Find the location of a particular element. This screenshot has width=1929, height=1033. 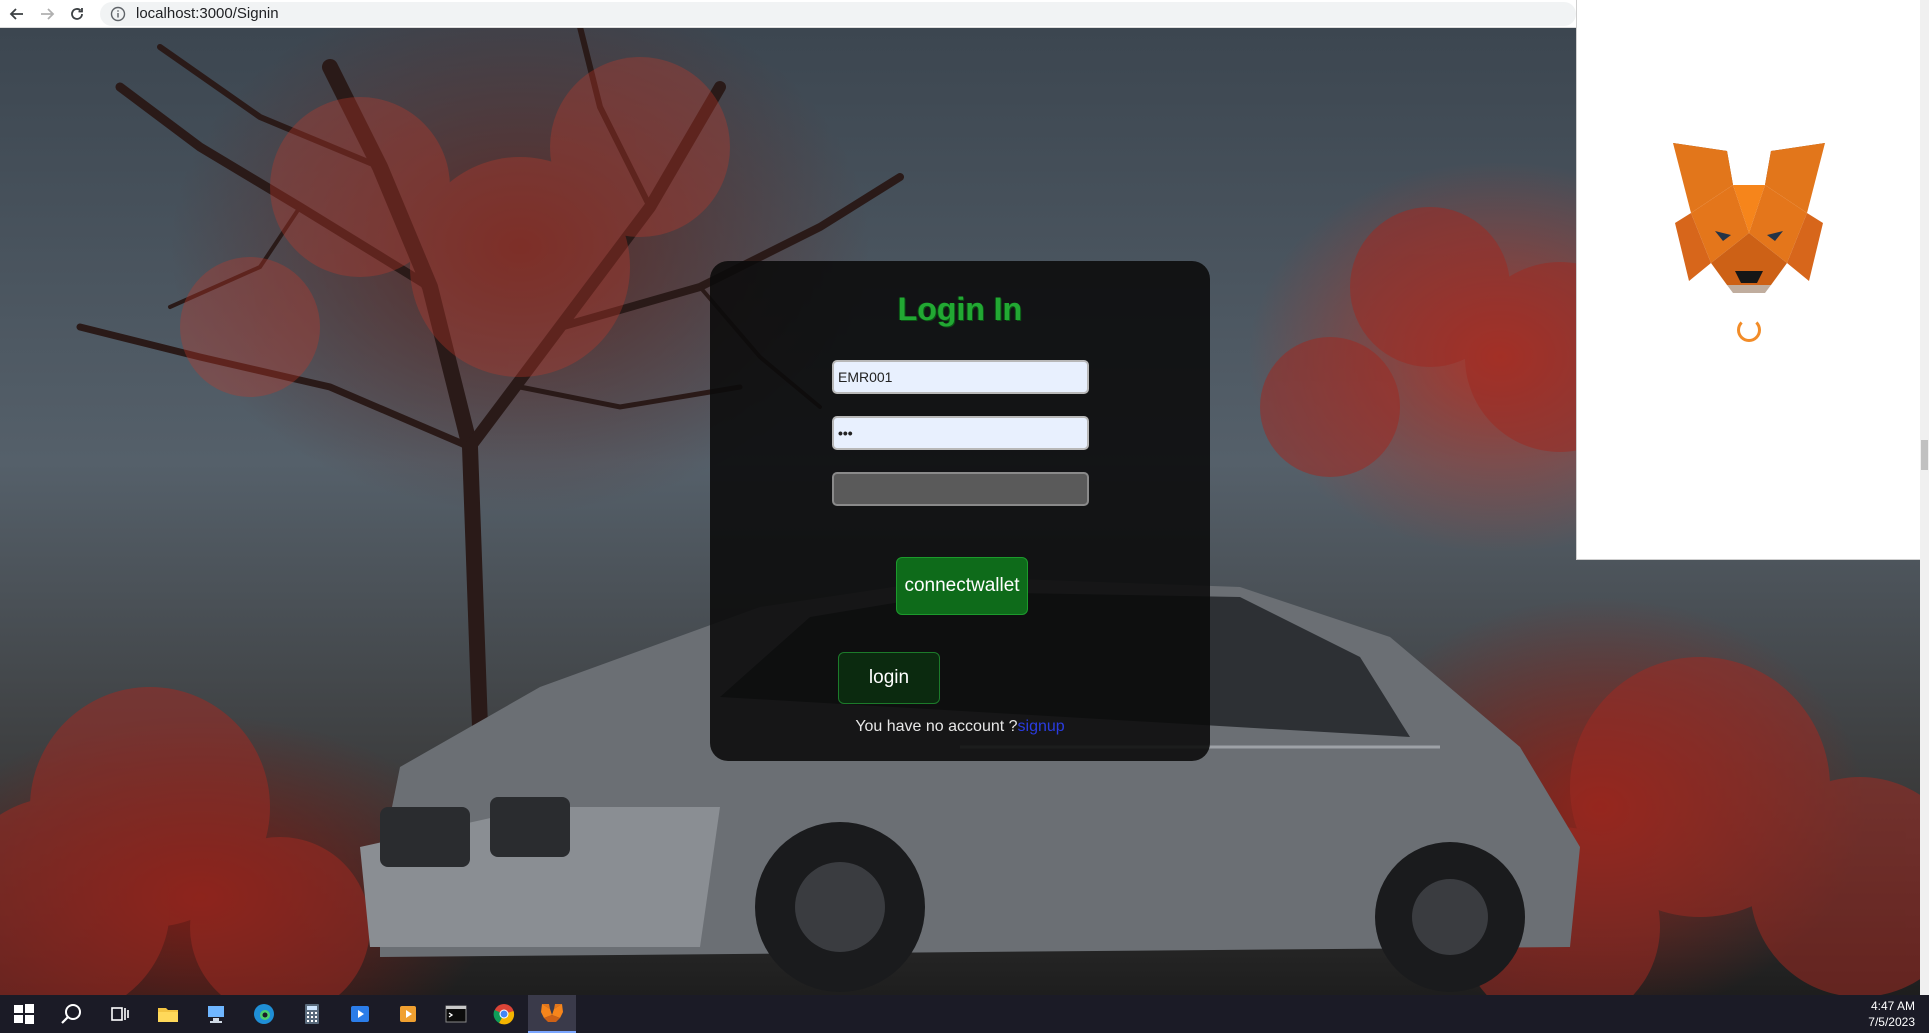

scrollbar-thumb is located at coordinates (1924, 455).